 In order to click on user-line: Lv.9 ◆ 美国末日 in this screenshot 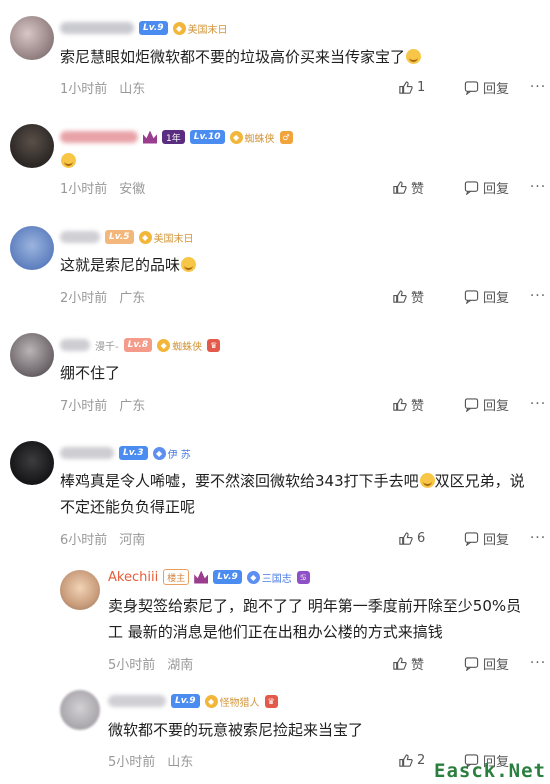, I will do `click(144, 28)`.